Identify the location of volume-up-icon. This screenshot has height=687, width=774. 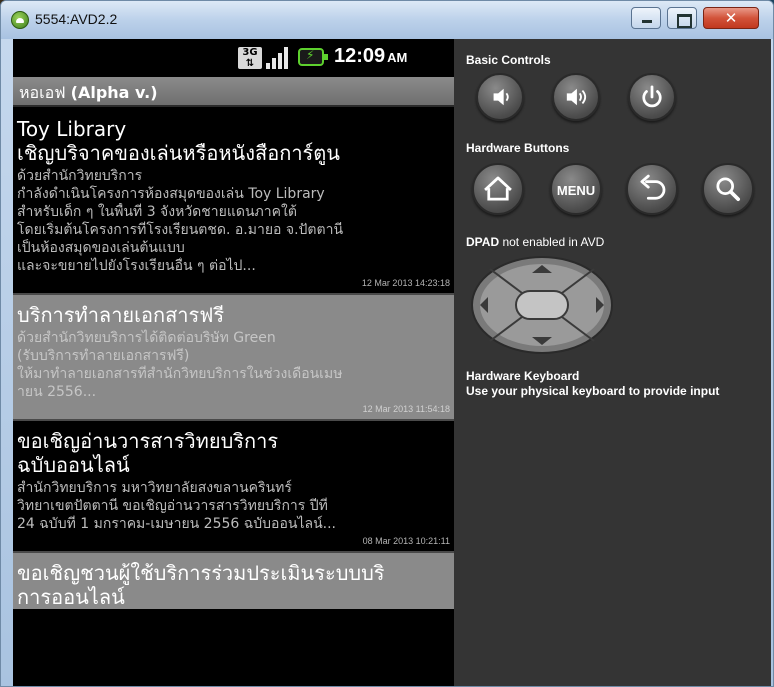
(576, 97).